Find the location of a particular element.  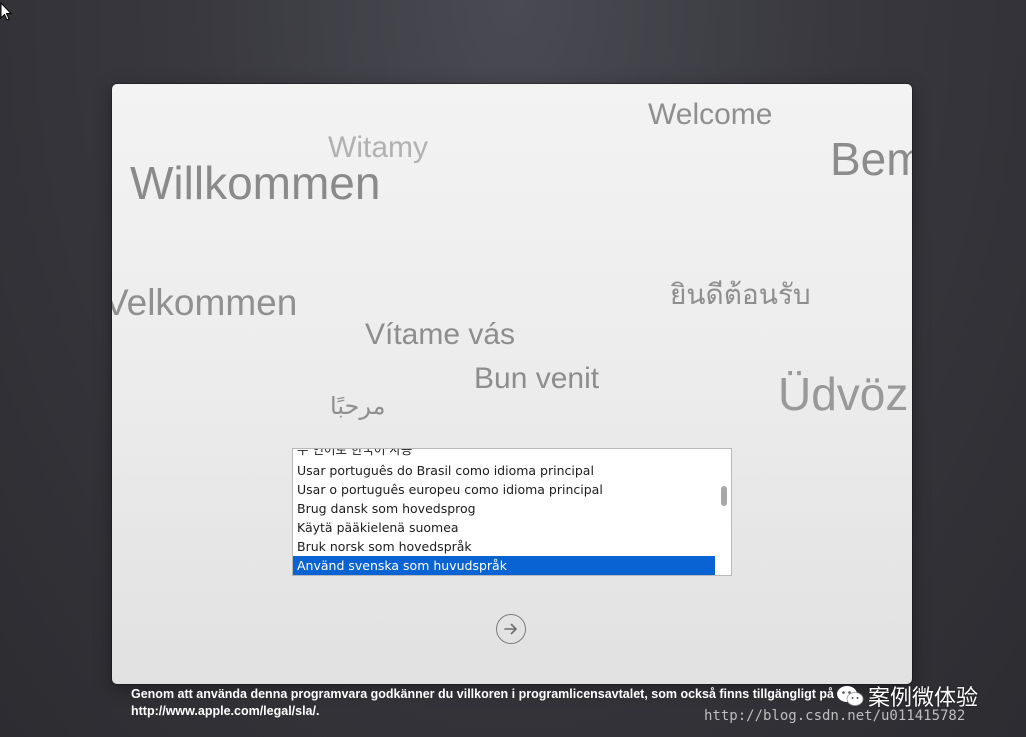

wechat-icon is located at coordinates (850, 696).